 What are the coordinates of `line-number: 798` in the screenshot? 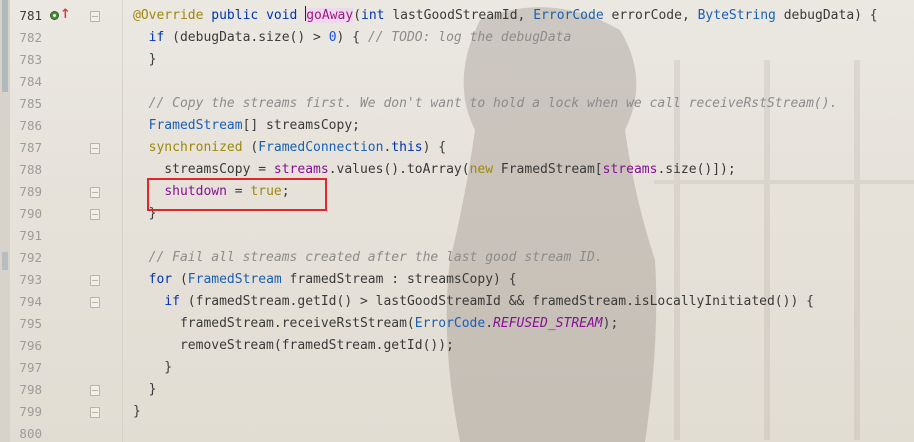 It's located at (26, 390).